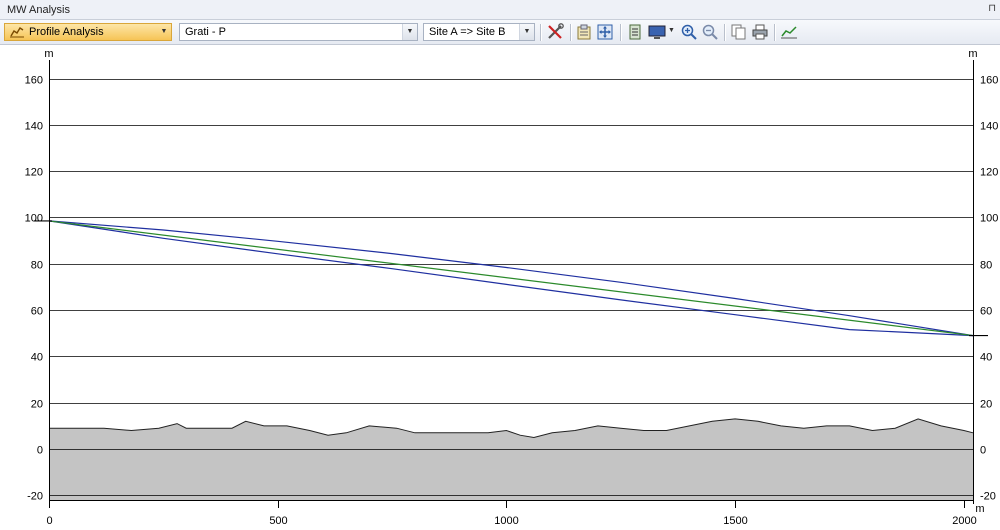  What do you see at coordinates (979, 509) in the screenshot?
I see `x-unit: m` at bounding box center [979, 509].